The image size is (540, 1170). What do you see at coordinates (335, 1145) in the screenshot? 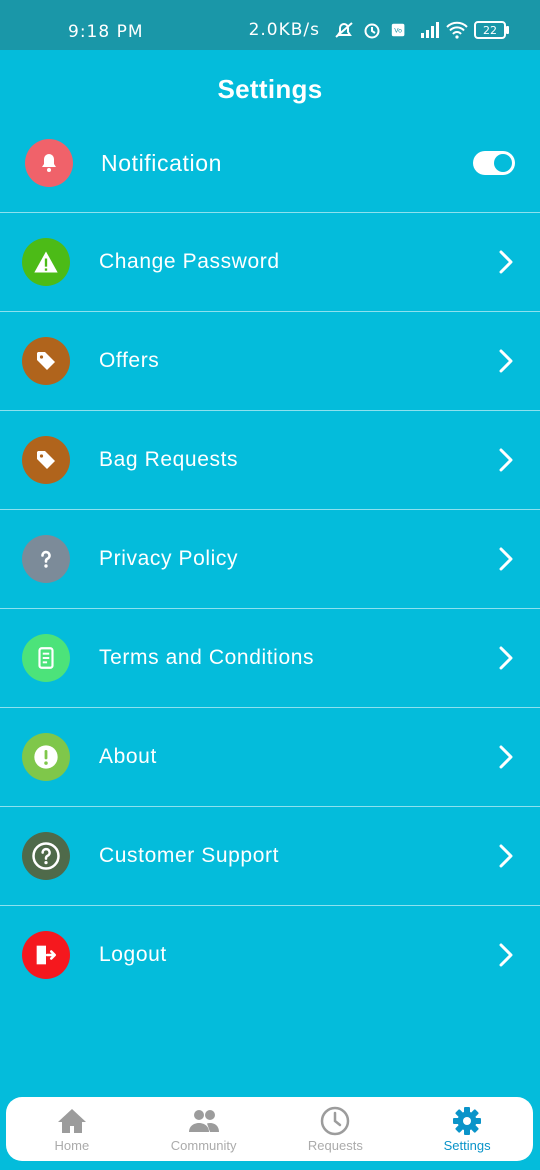
I see `nav-label: Requests` at bounding box center [335, 1145].